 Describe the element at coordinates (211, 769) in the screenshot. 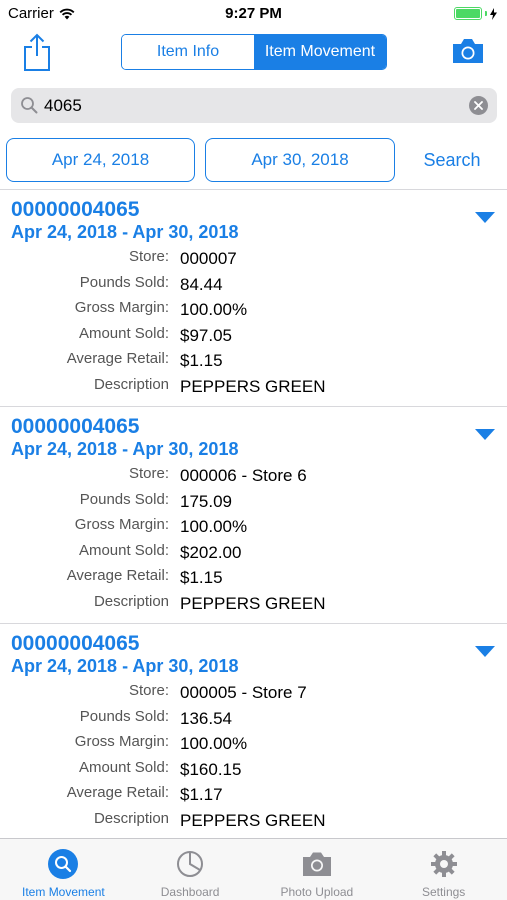

I see `amount-sold-value: $160.15` at that location.